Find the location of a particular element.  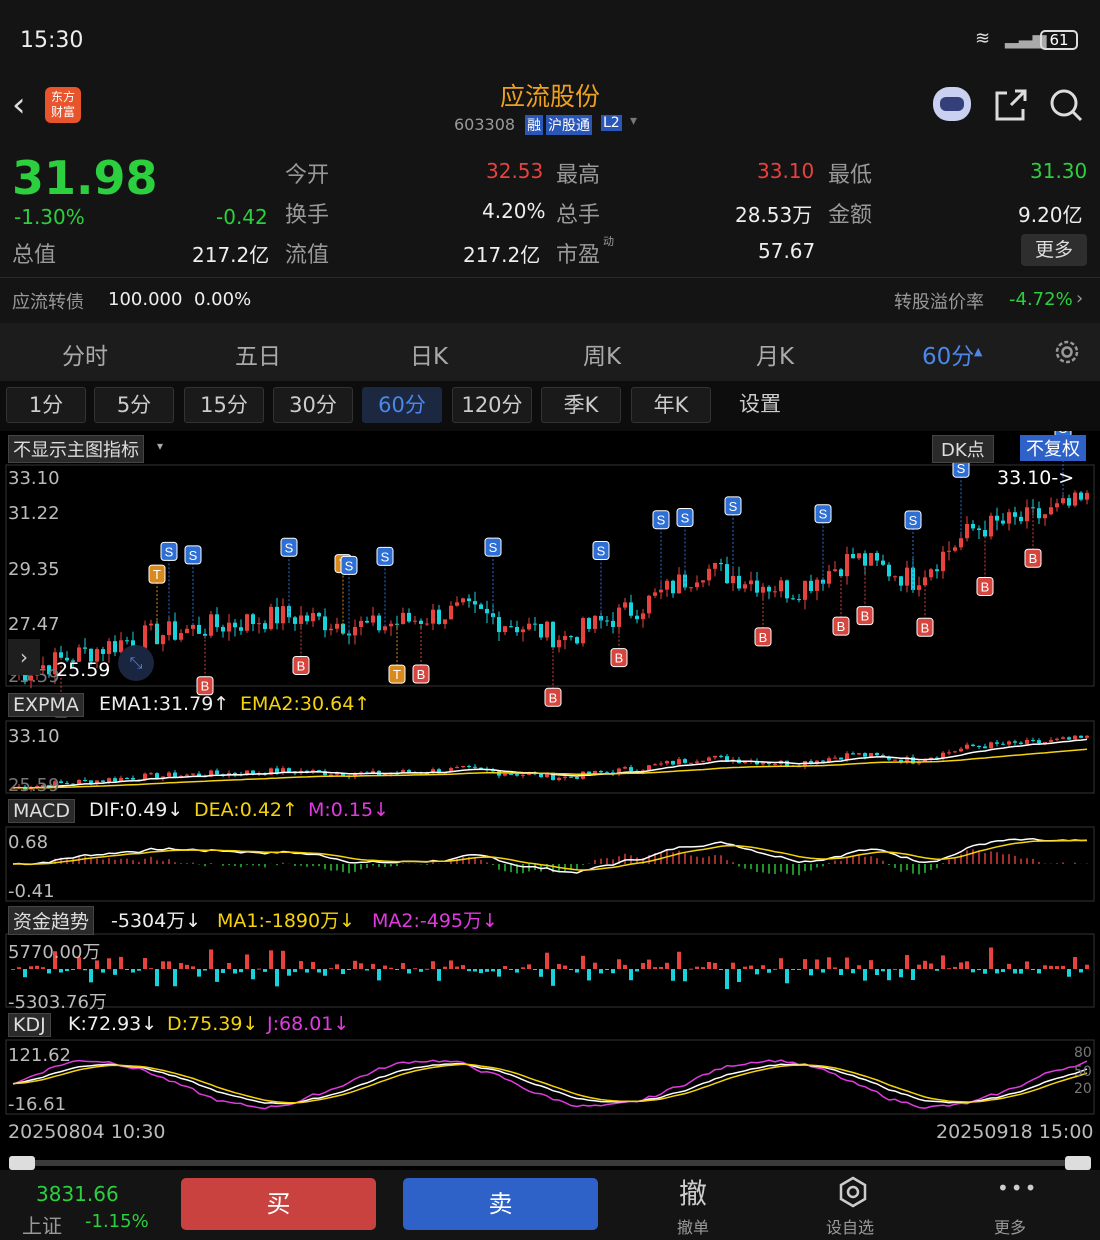

index-value: 3831.66 is located at coordinates (77, 1194).